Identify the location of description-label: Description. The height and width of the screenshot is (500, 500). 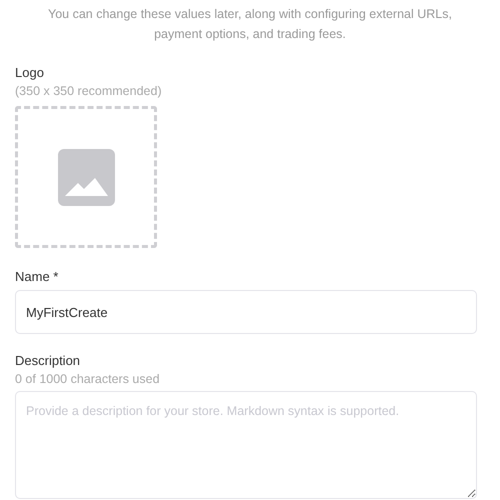
(47, 361).